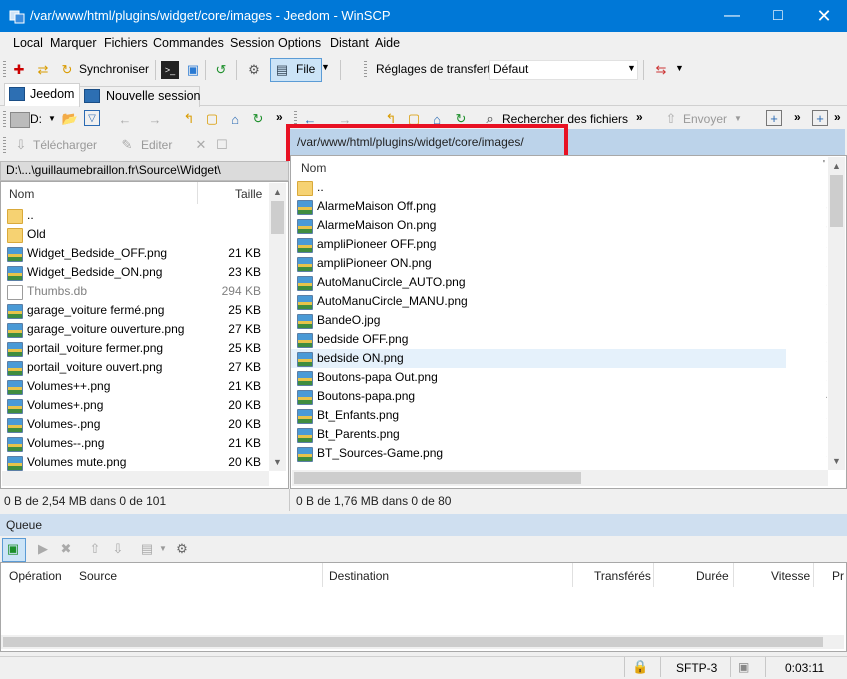 Image resolution: width=847 pixels, height=679 pixels. What do you see at coordinates (134, 234) in the screenshot?
I see `file-row: Old` at bounding box center [134, 234].